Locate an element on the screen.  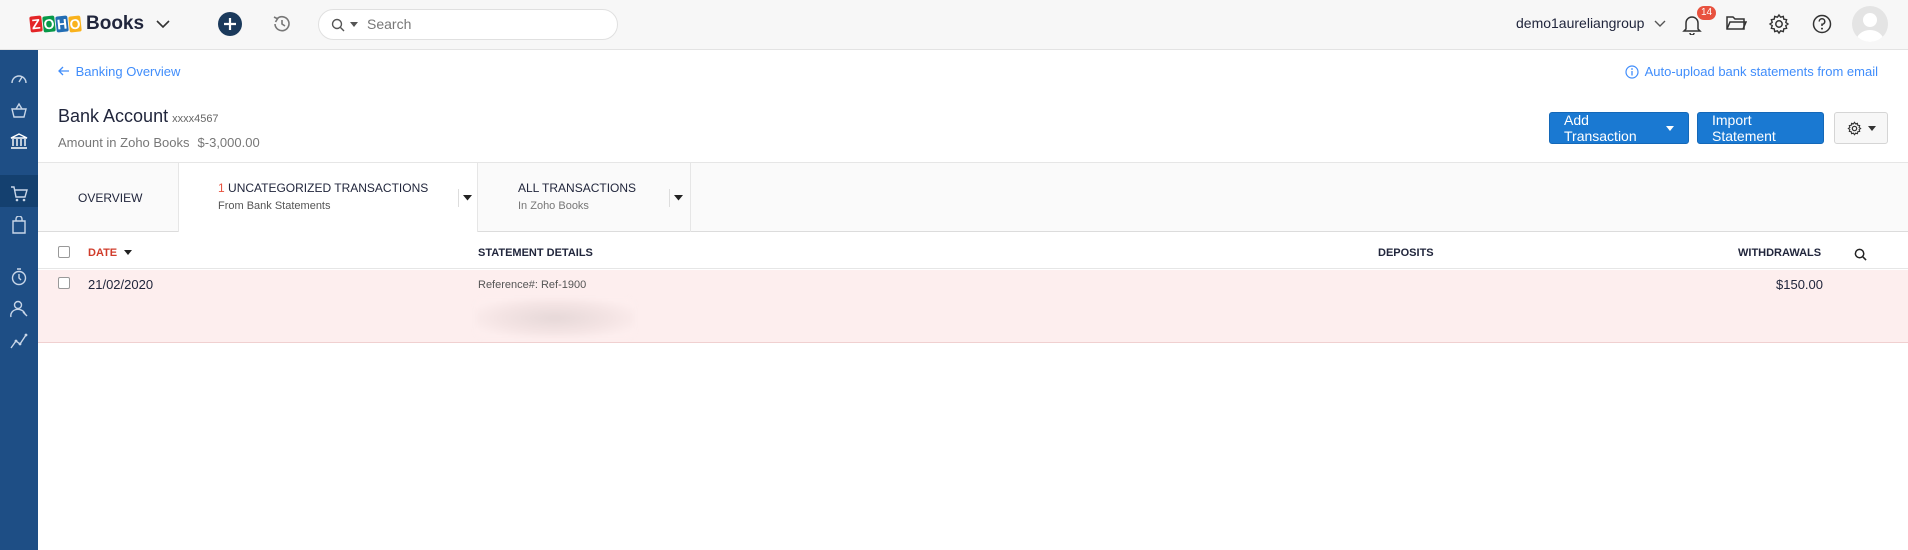
zoho-books-logo: Z O H O Books is located at coordinates (99, 24).